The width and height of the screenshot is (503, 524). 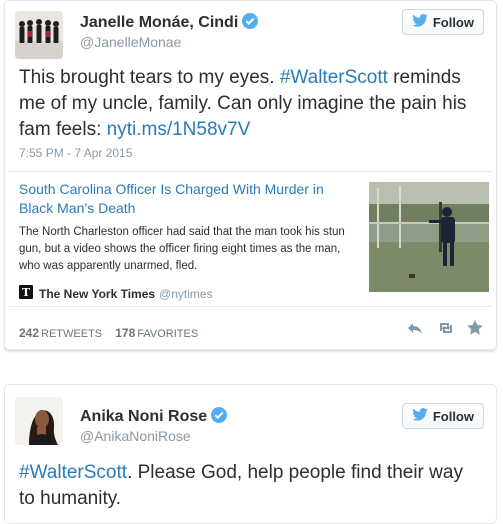 I want to click on retweet-icon, so click(x=445, y=328).